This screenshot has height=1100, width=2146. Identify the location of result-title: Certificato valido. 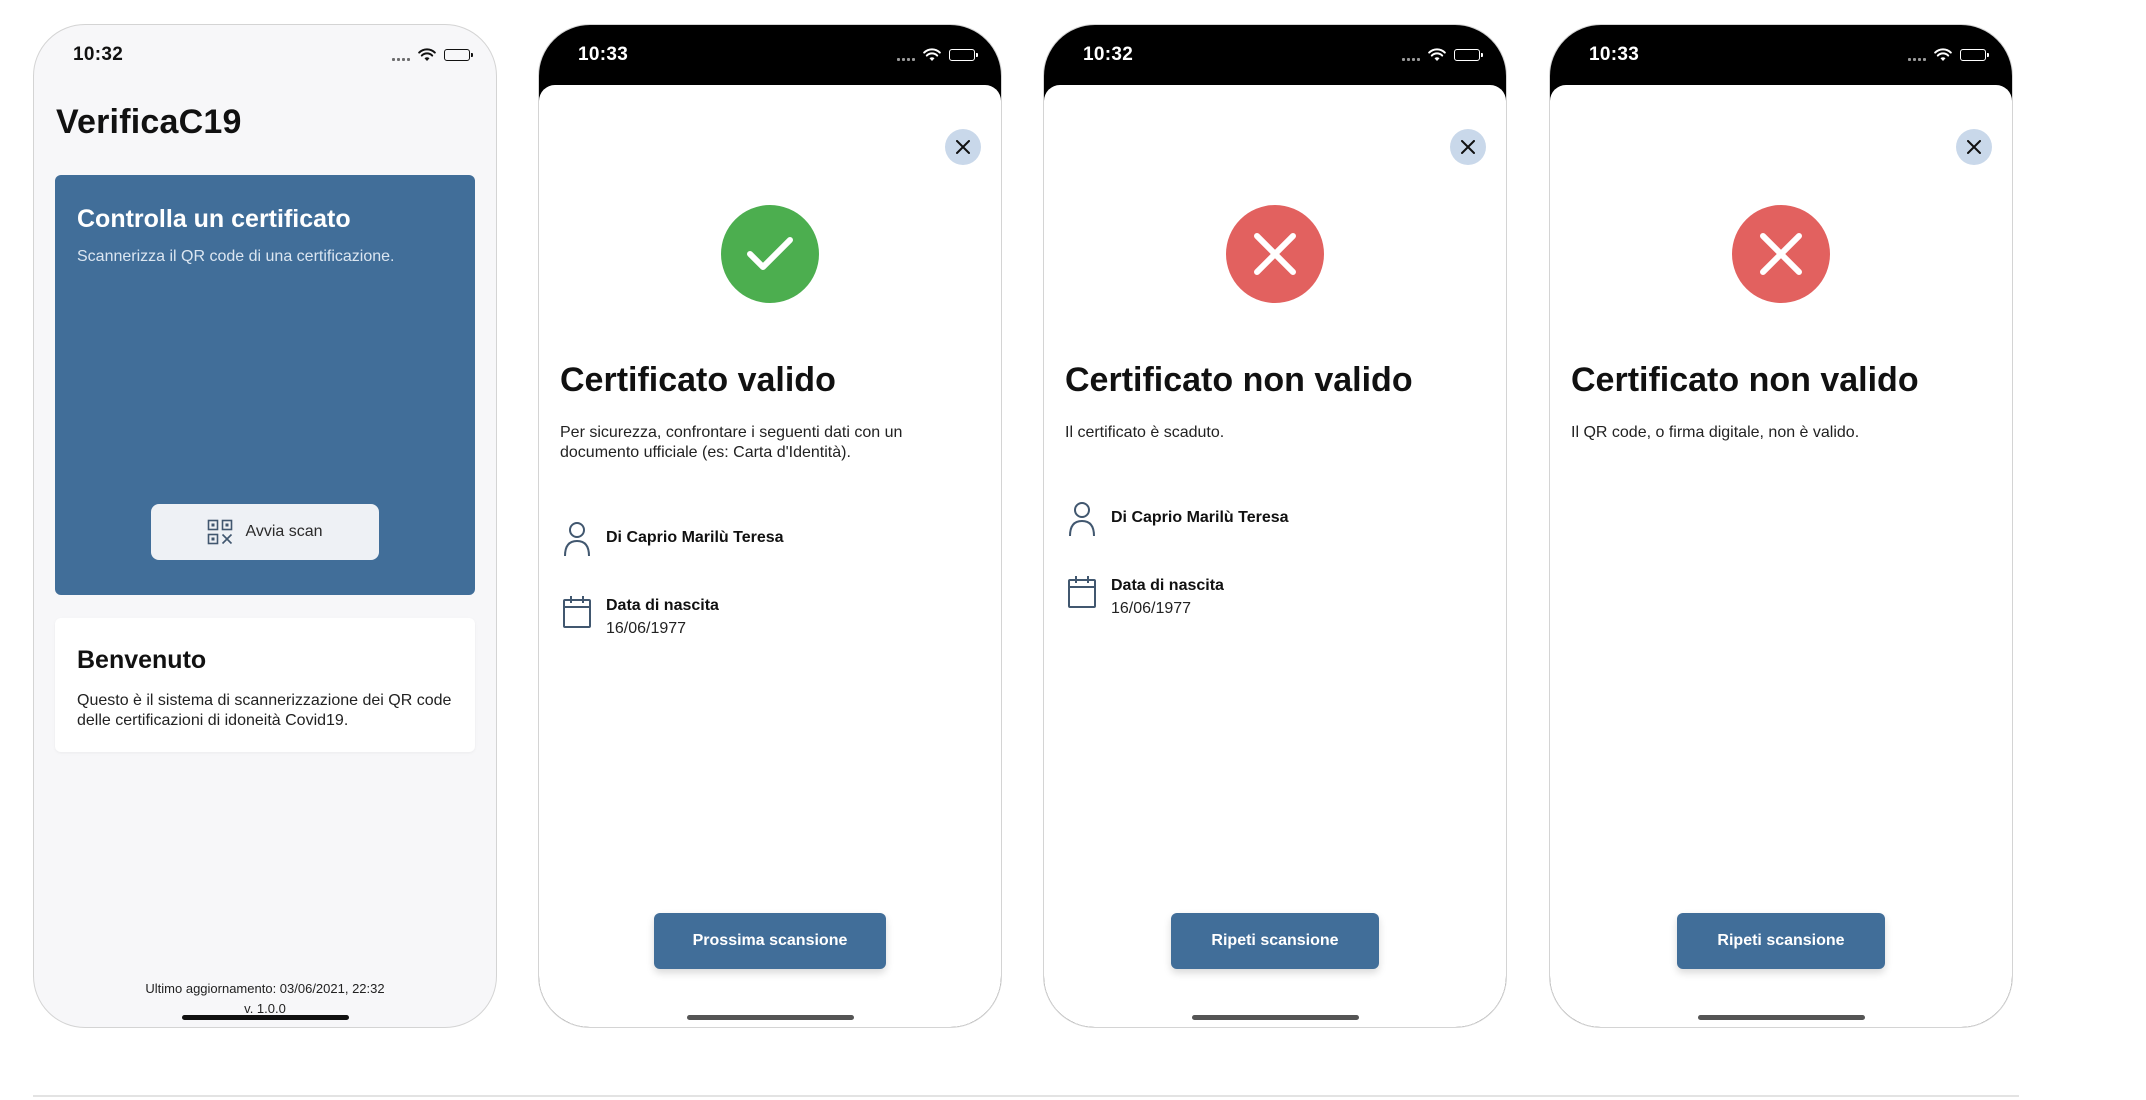
(698, 380).